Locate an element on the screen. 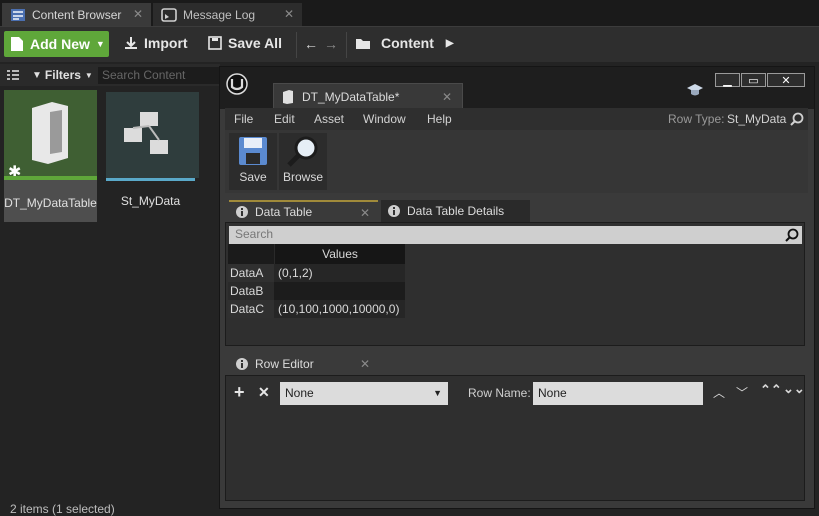  tab-message-log: Message Log ✕ is located at coordinates (227, 14).